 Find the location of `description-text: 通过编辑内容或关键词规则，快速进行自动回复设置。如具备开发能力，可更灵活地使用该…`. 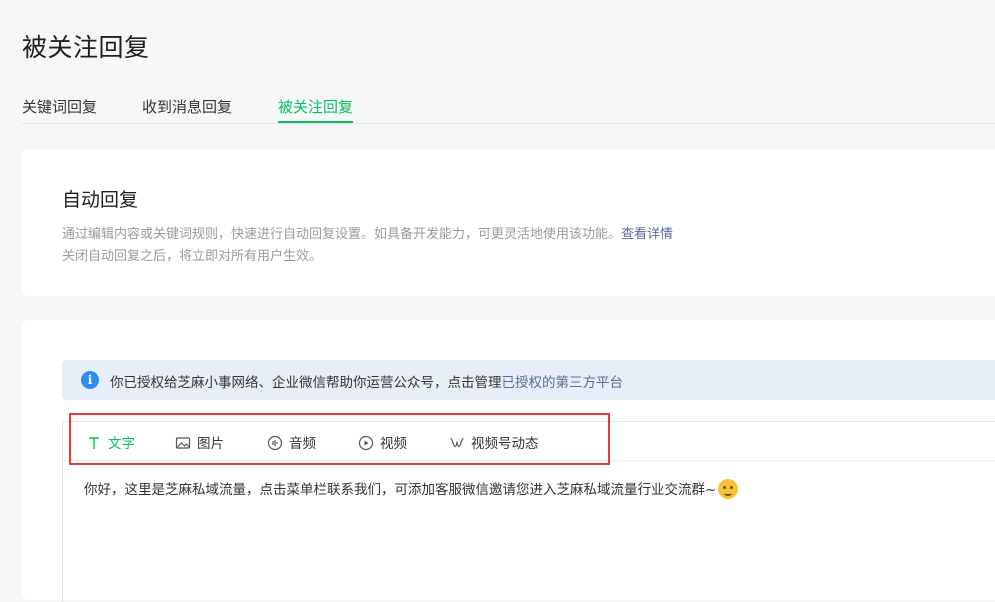

description-text: 通过编辑内容或关键词规则，快速进行自动回复设置。如具备开发能力，可更灵活地使用该… is located at coordinates (342, 234).